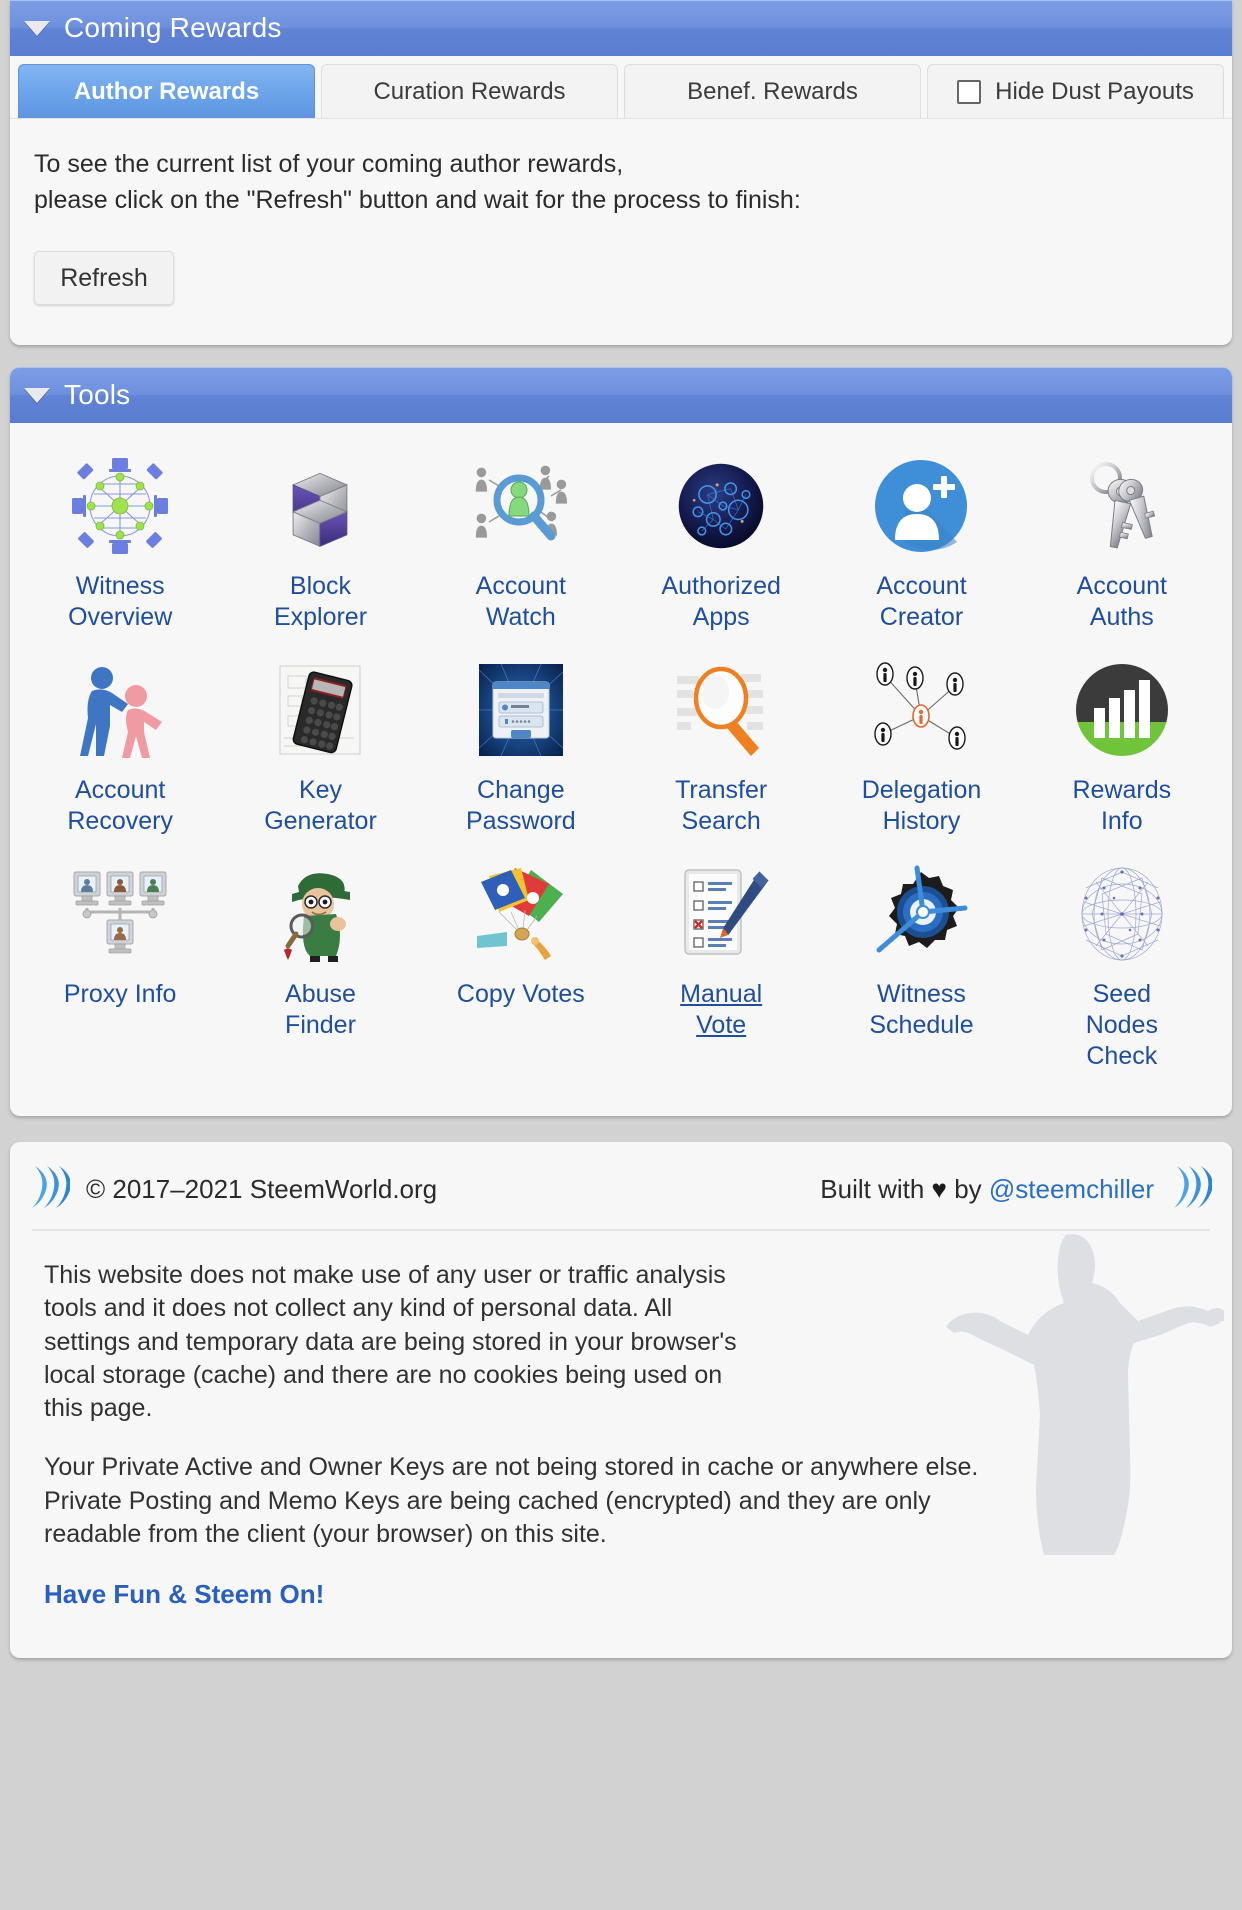  I want to click on built-with-text: Built with ♥ by @steemchiller, so click(987, 1189).